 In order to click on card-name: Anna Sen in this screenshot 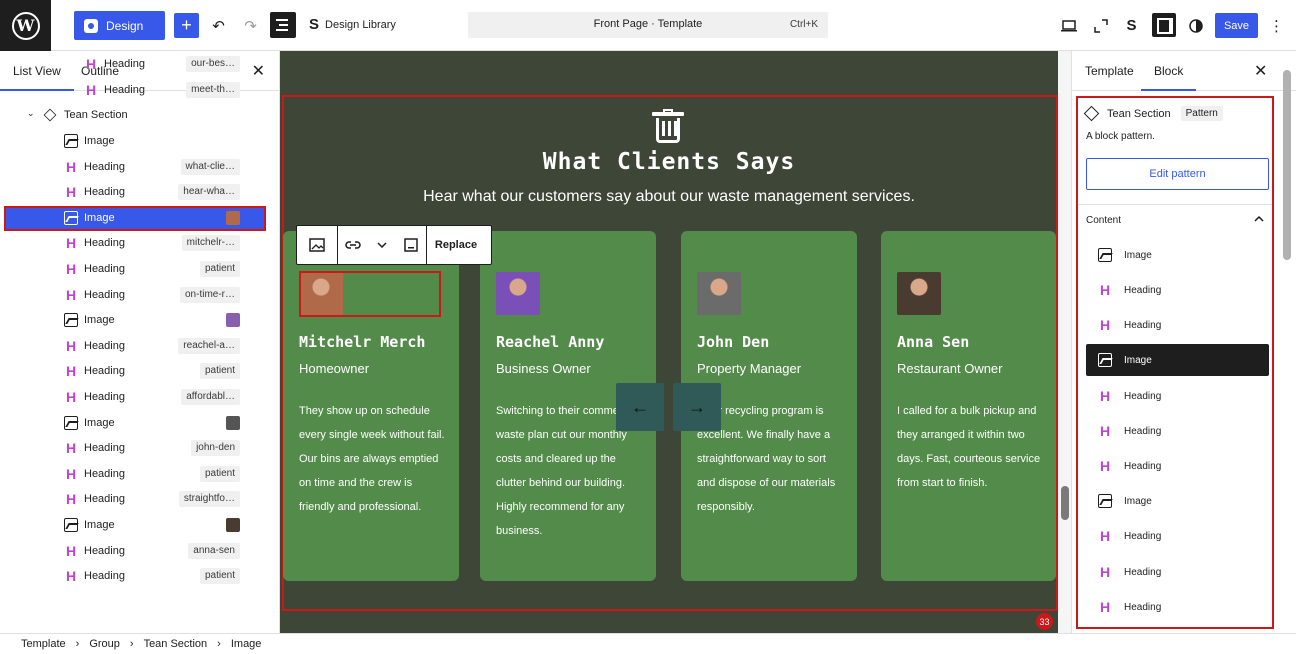, I will do `click(933, 342)`.